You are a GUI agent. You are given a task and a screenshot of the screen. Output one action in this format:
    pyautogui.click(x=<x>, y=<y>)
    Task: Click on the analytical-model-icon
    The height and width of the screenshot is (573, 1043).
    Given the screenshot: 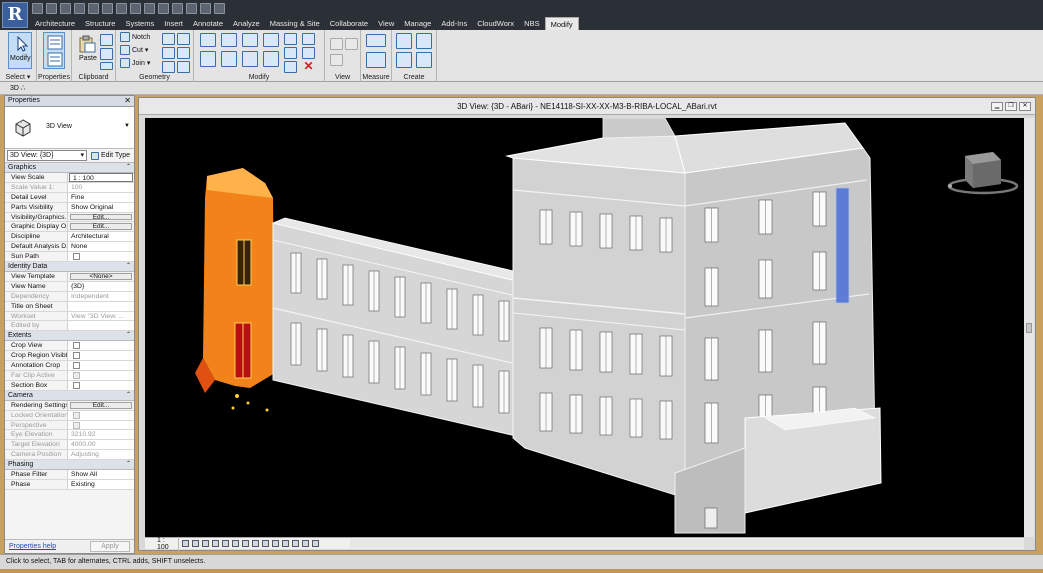 What is the action you would take?
    pyautogui.click(x=295, y=543)
    